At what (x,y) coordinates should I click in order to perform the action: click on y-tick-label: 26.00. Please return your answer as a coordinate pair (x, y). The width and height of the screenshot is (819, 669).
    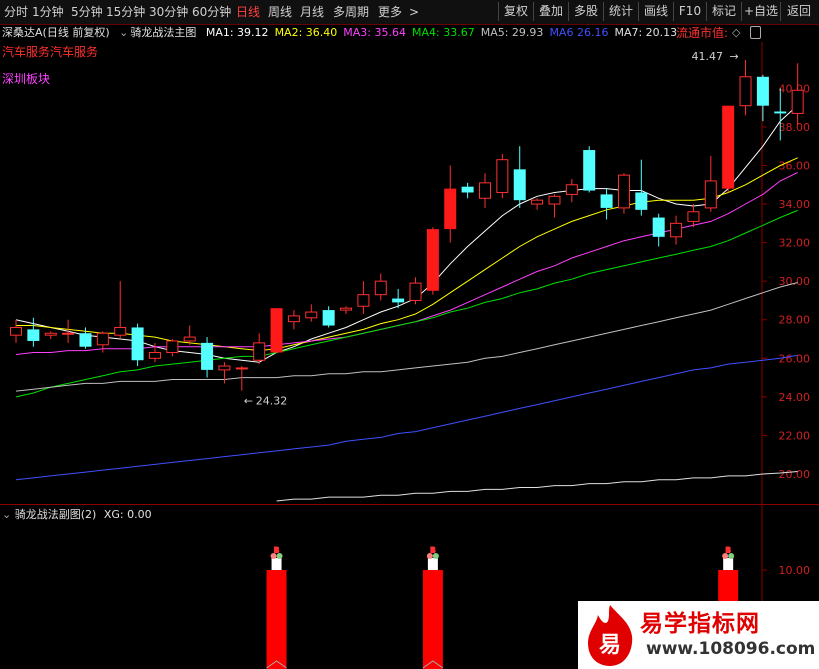
    Looking at the image, I should click on (795, 358).